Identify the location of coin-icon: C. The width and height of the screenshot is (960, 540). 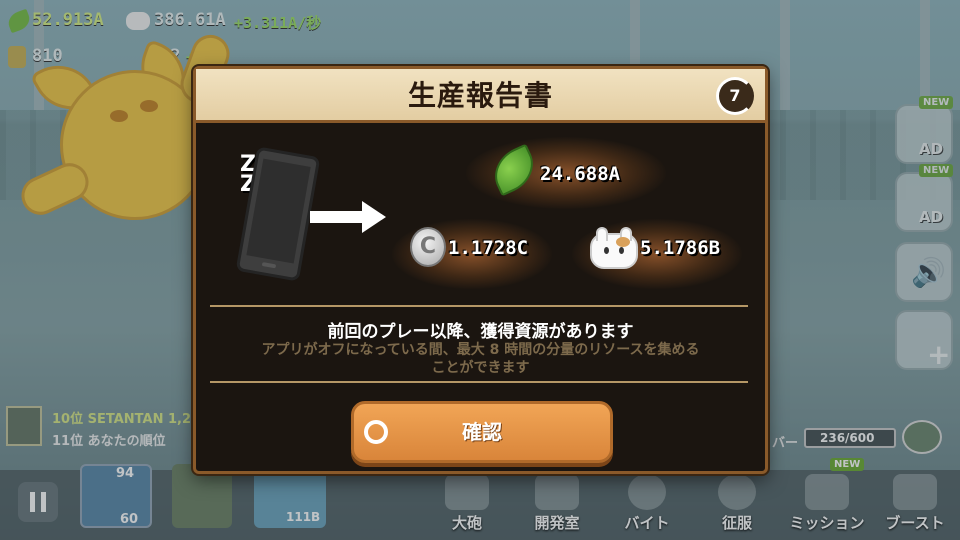
(428, 247).